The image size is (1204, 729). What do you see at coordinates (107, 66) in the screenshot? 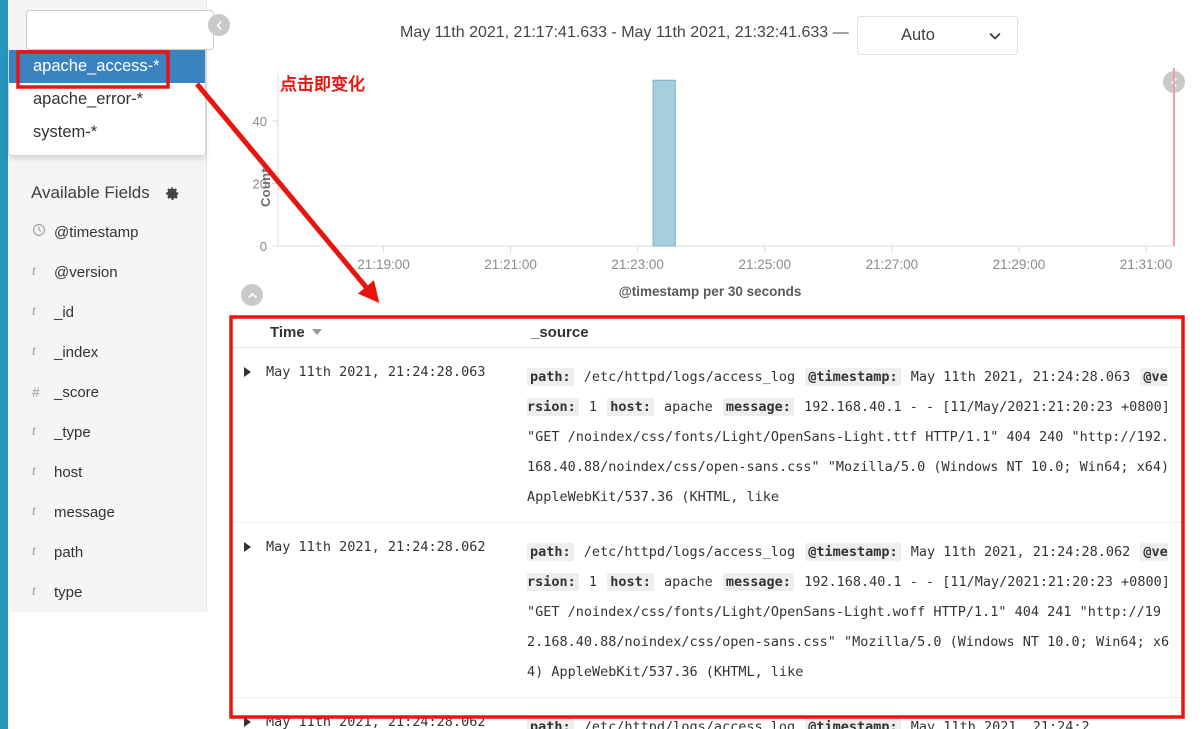
I see `index-option-apache-access: apache_access-*` at bounding box center [107, 66].